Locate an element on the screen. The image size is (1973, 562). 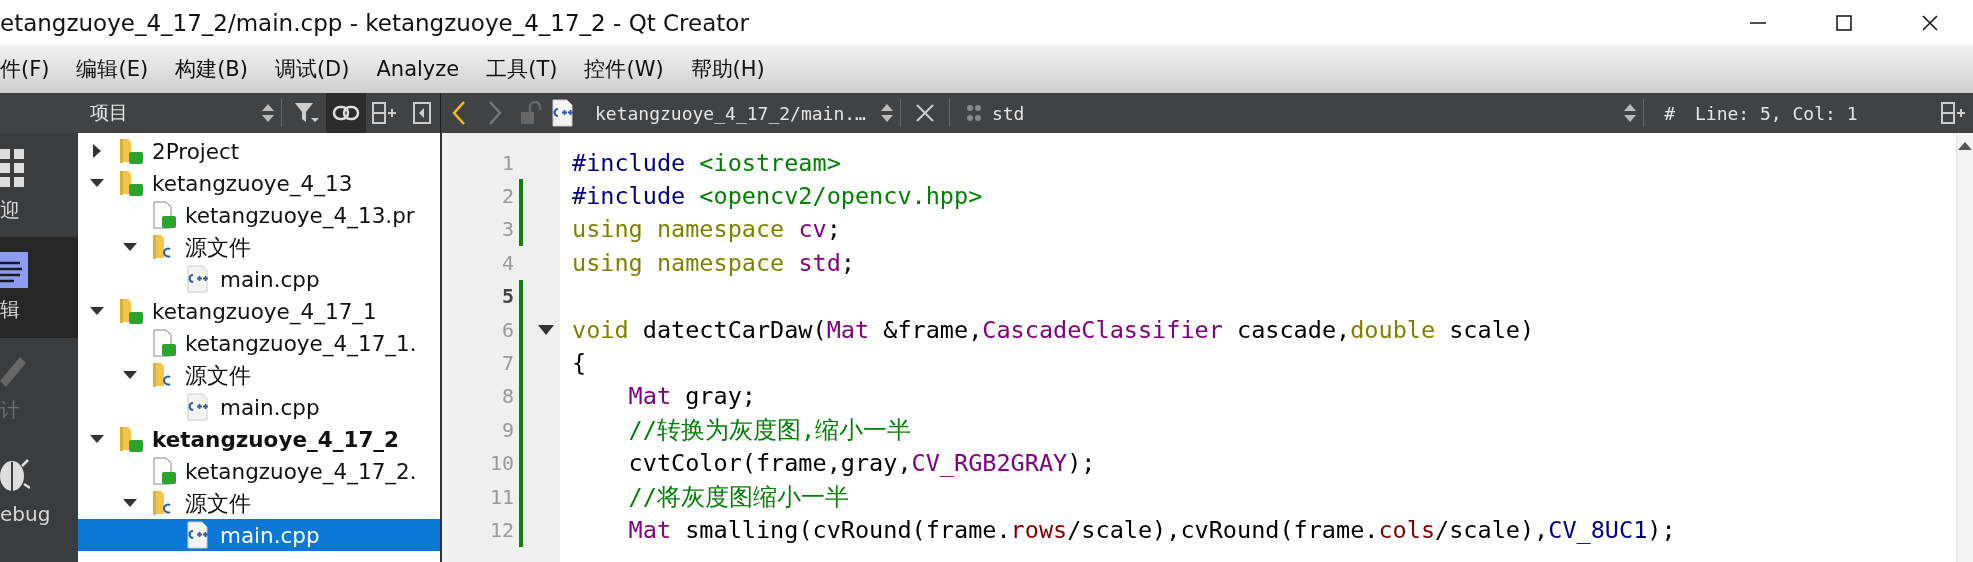
menu-item: Analyze is located at coordinates (418, 69).